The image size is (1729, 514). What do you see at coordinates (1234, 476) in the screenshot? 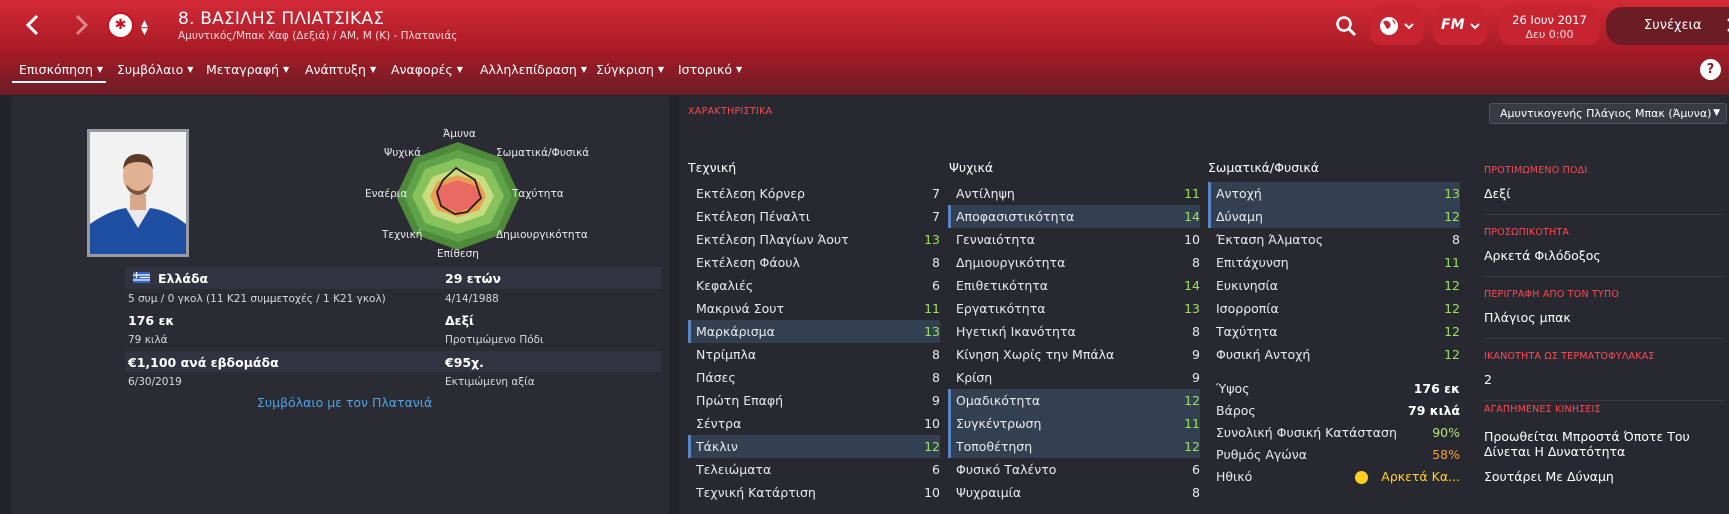
I see `condition-name: Ηθικό` at bounding box center [1234, 476].